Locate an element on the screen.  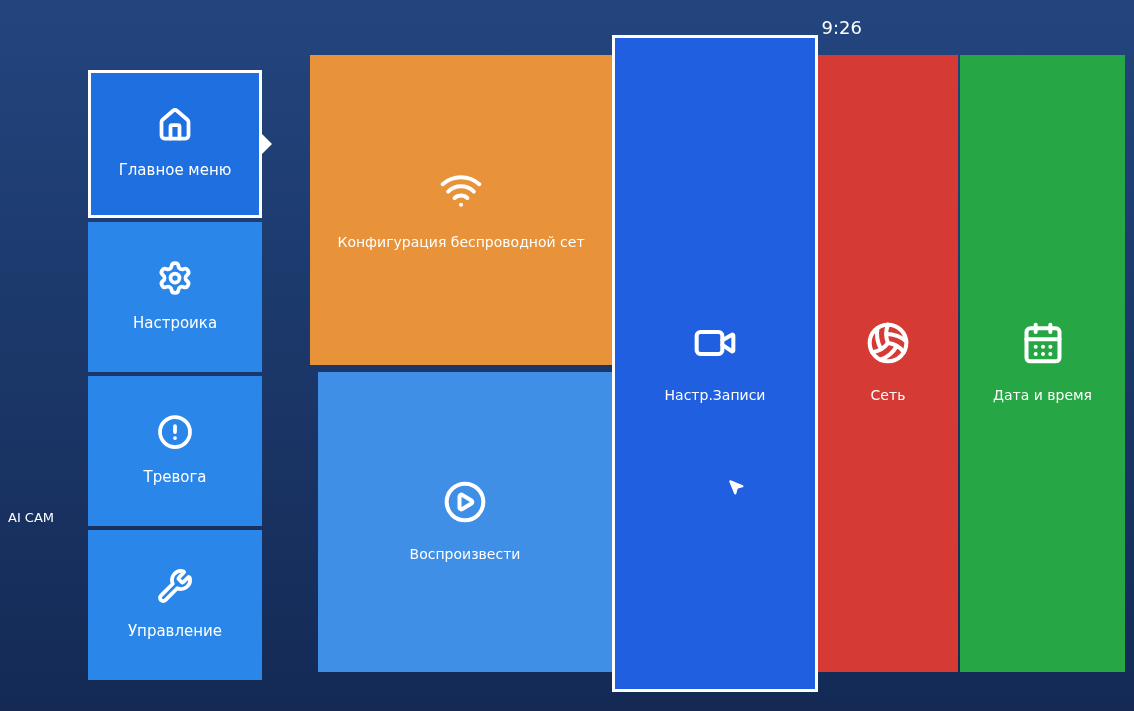
sidebar-item: Главное меню is located at coordinates (175, 144).